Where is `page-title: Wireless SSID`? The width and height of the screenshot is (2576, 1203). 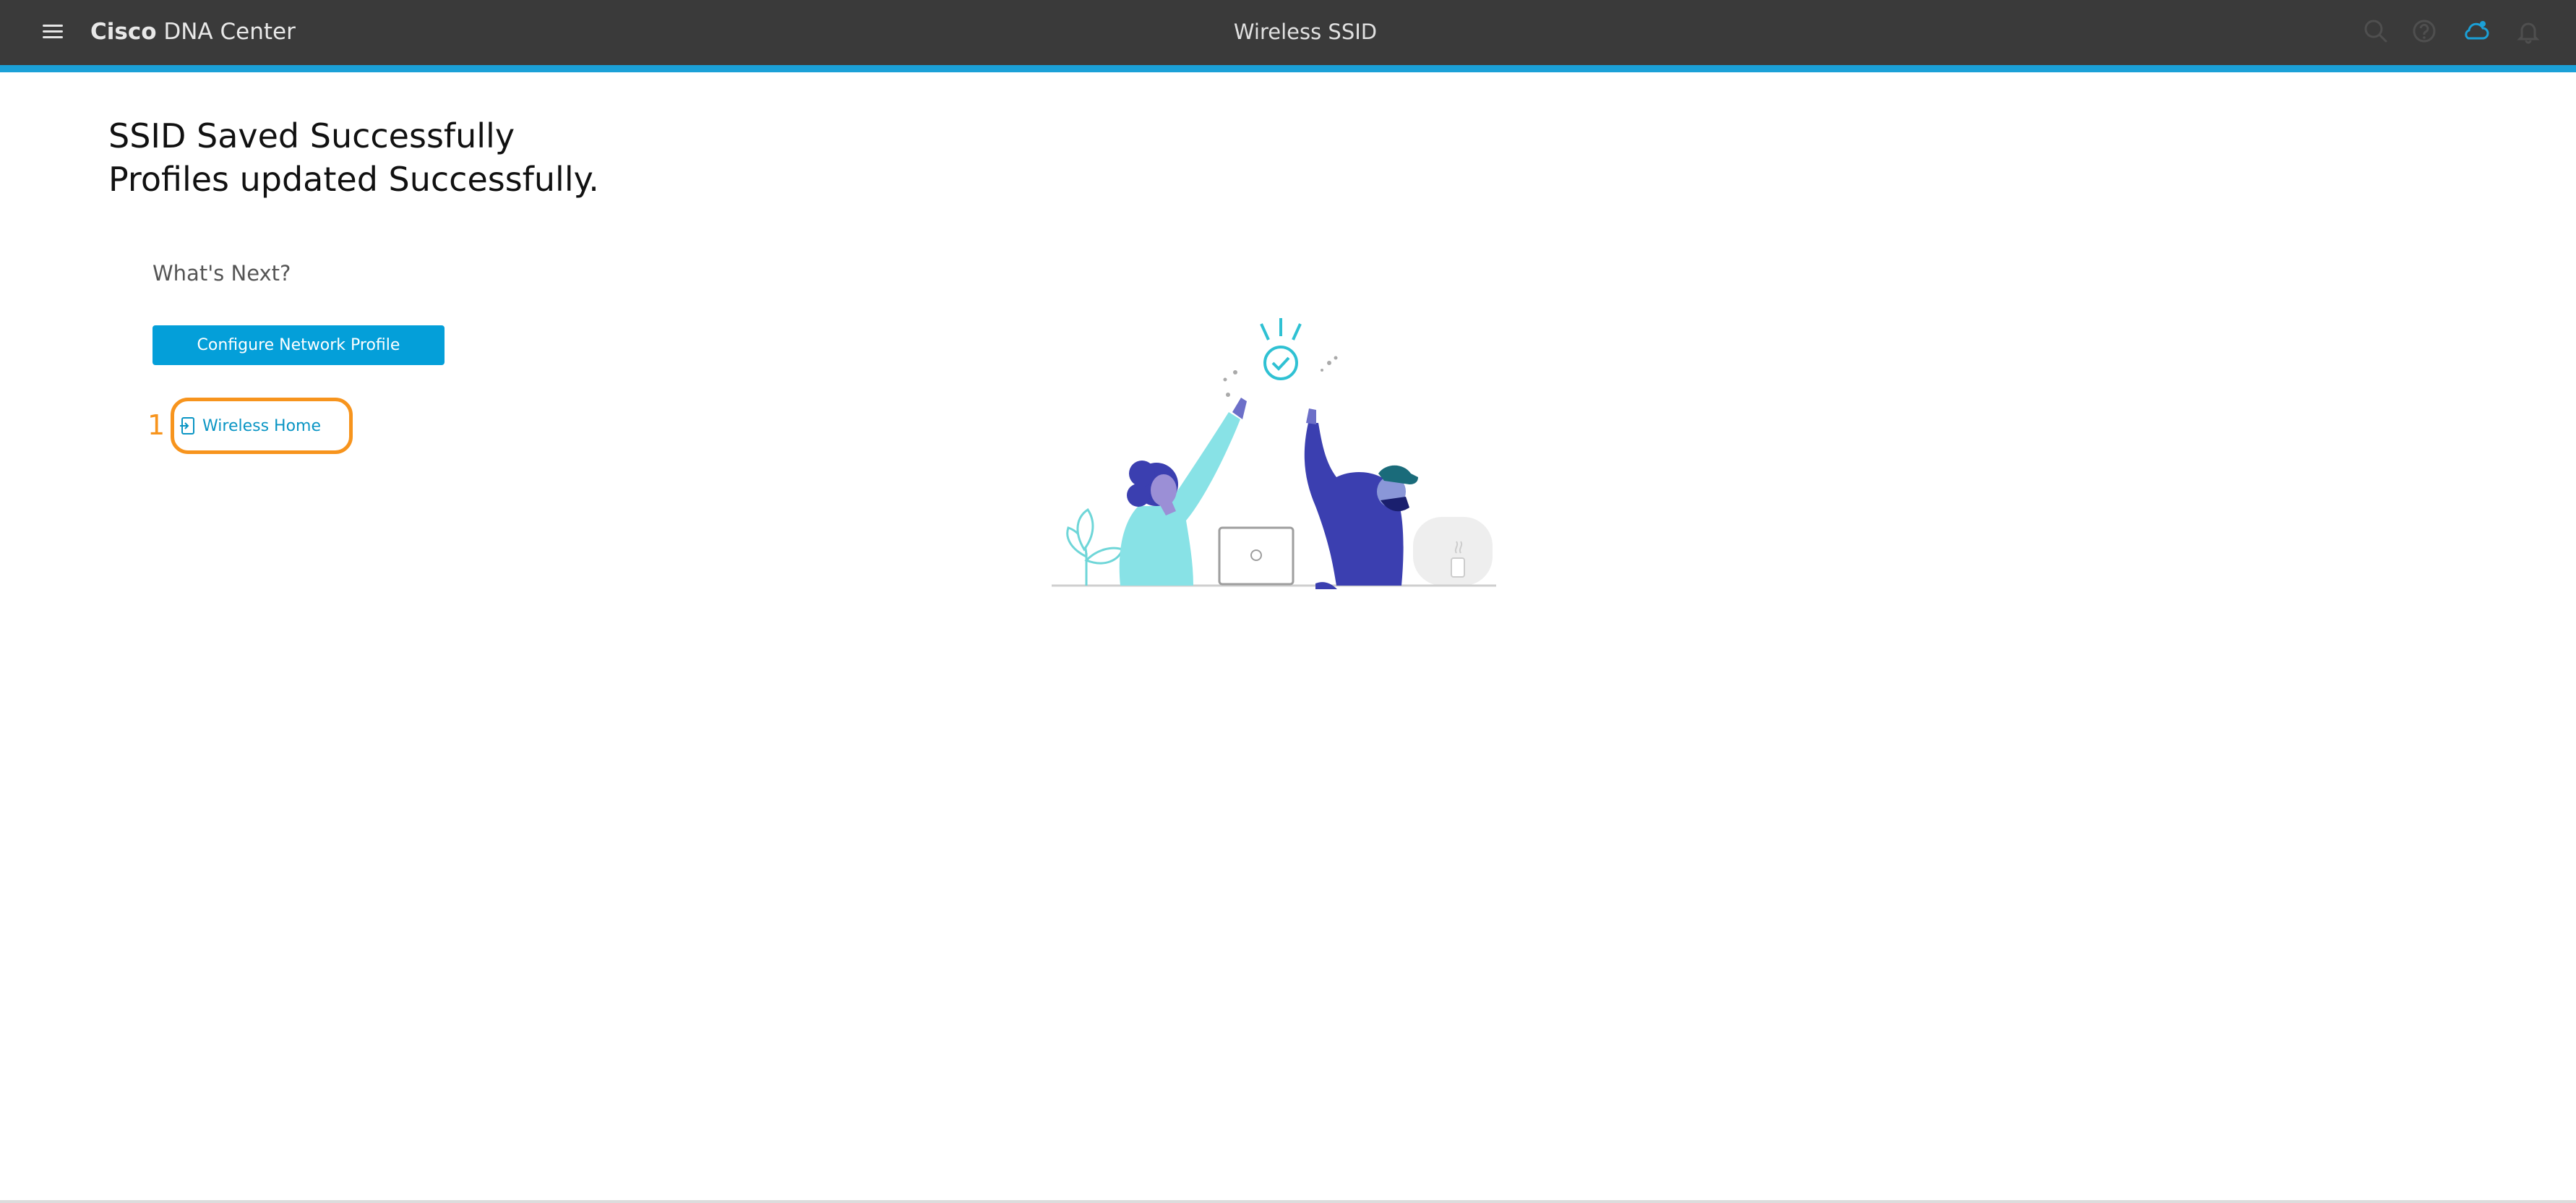 page-title: Wireless SSID is located at coordinates (1306, 32).